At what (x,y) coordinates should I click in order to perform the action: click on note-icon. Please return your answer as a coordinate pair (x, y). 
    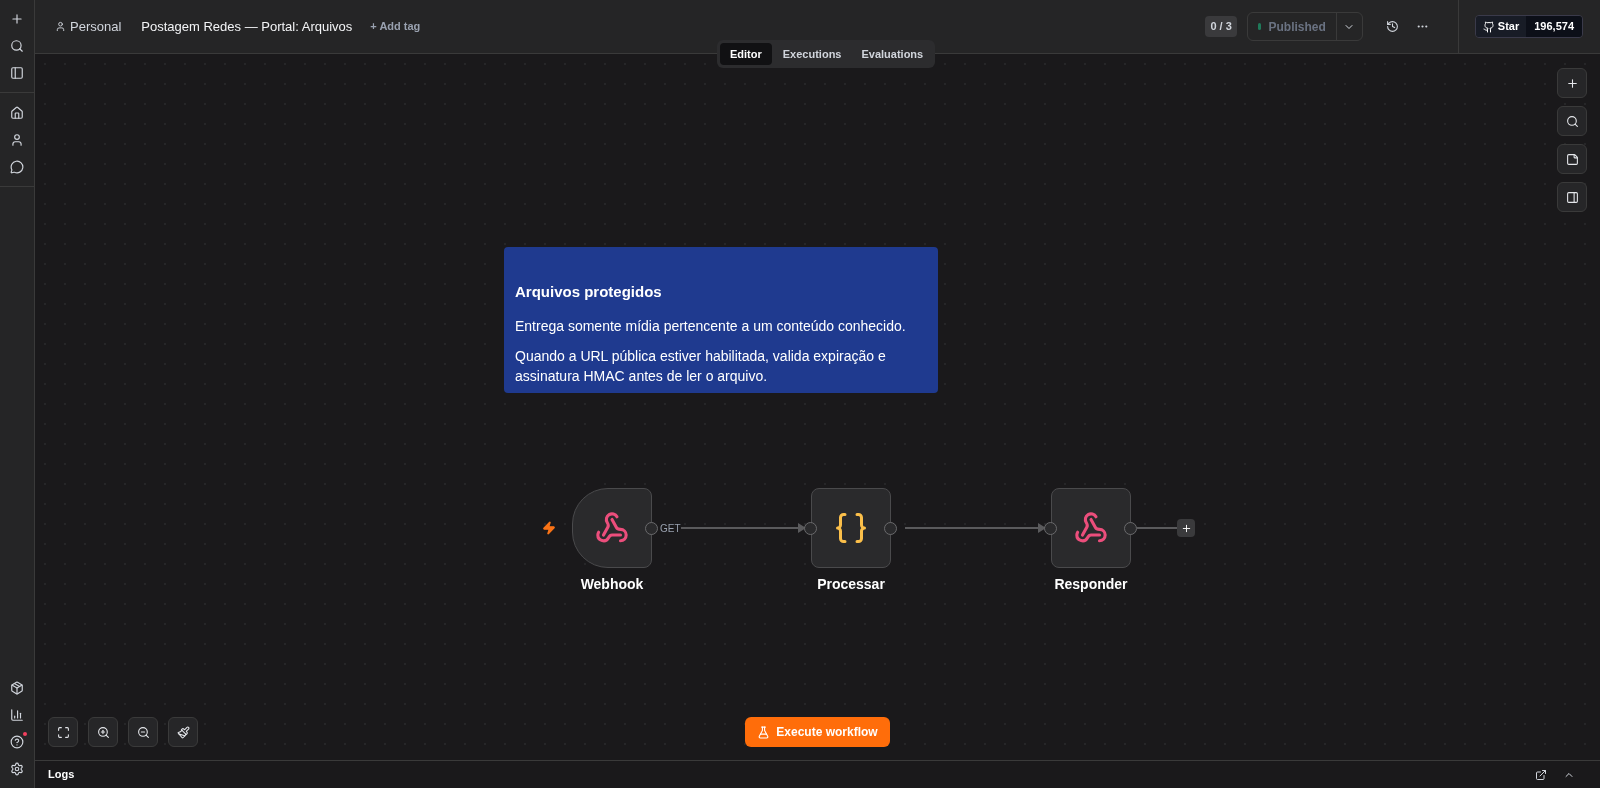
    Looking at the image, I should click on (1572, 159).